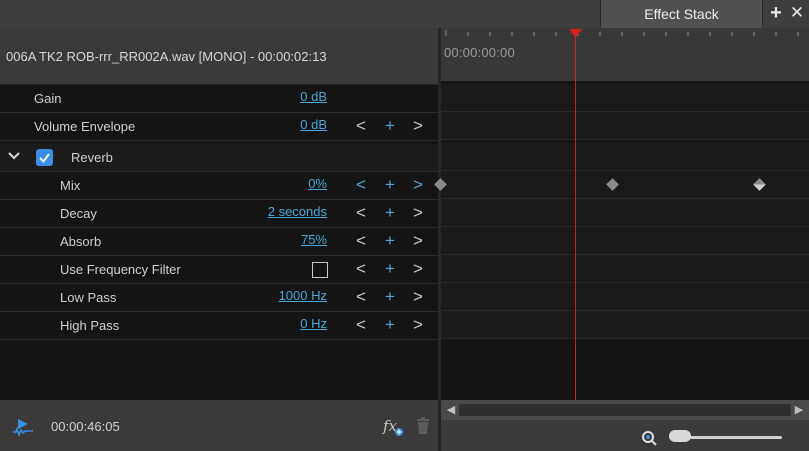  I want to click on track-row-mix, so click(621, 185).